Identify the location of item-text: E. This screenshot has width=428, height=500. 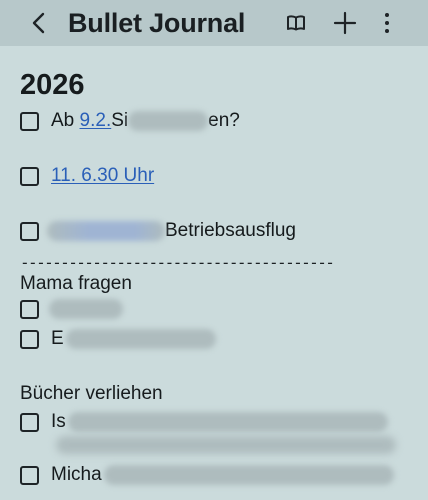
(57, 338).